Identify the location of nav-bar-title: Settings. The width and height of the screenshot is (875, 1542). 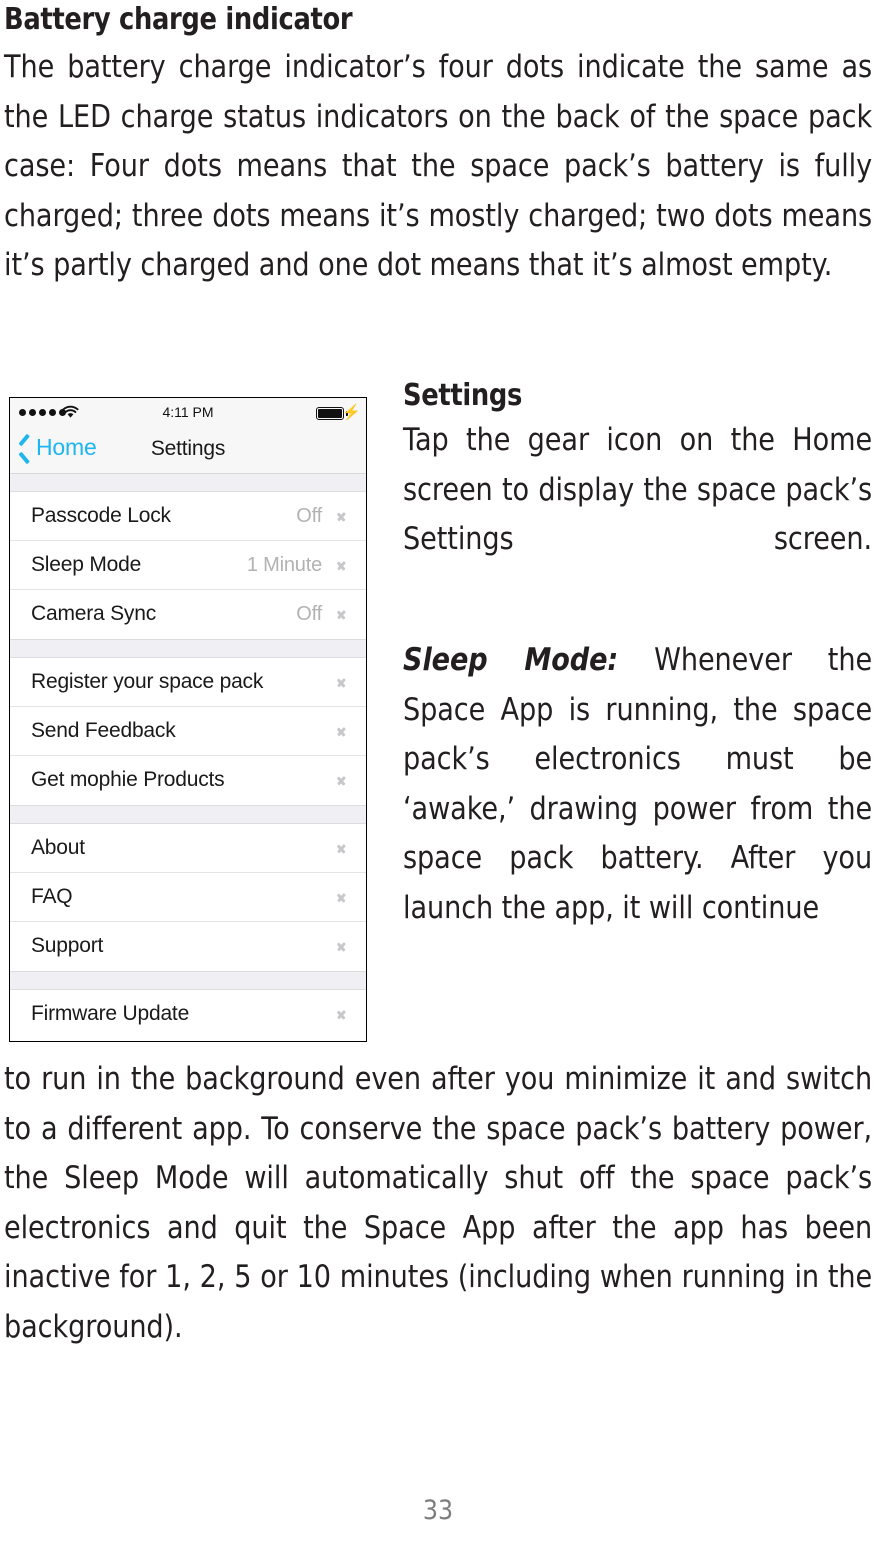
(188, 448).